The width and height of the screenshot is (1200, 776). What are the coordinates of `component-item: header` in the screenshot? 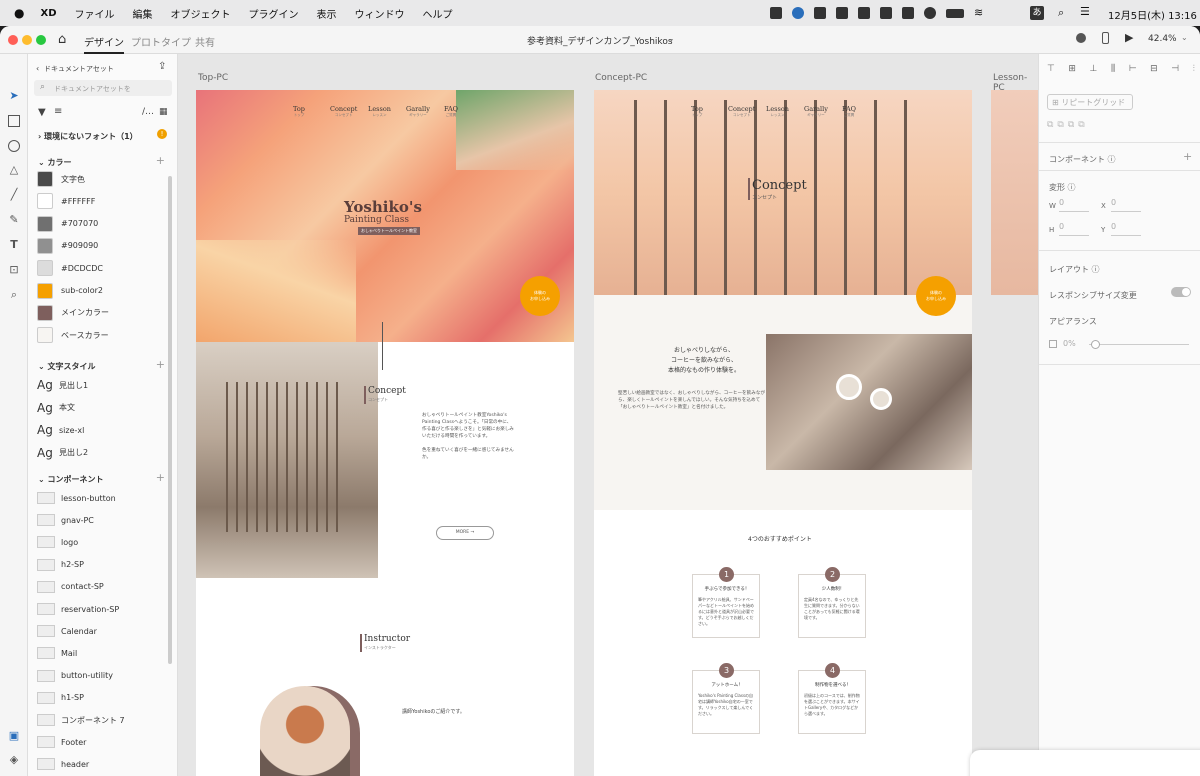 It's located at (63, 764).